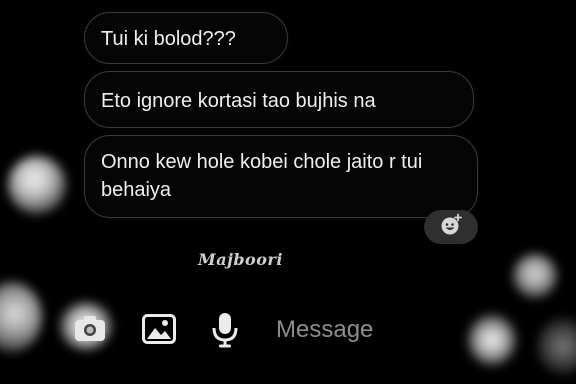  I want to click on gallery-icon, so click(159, 329).